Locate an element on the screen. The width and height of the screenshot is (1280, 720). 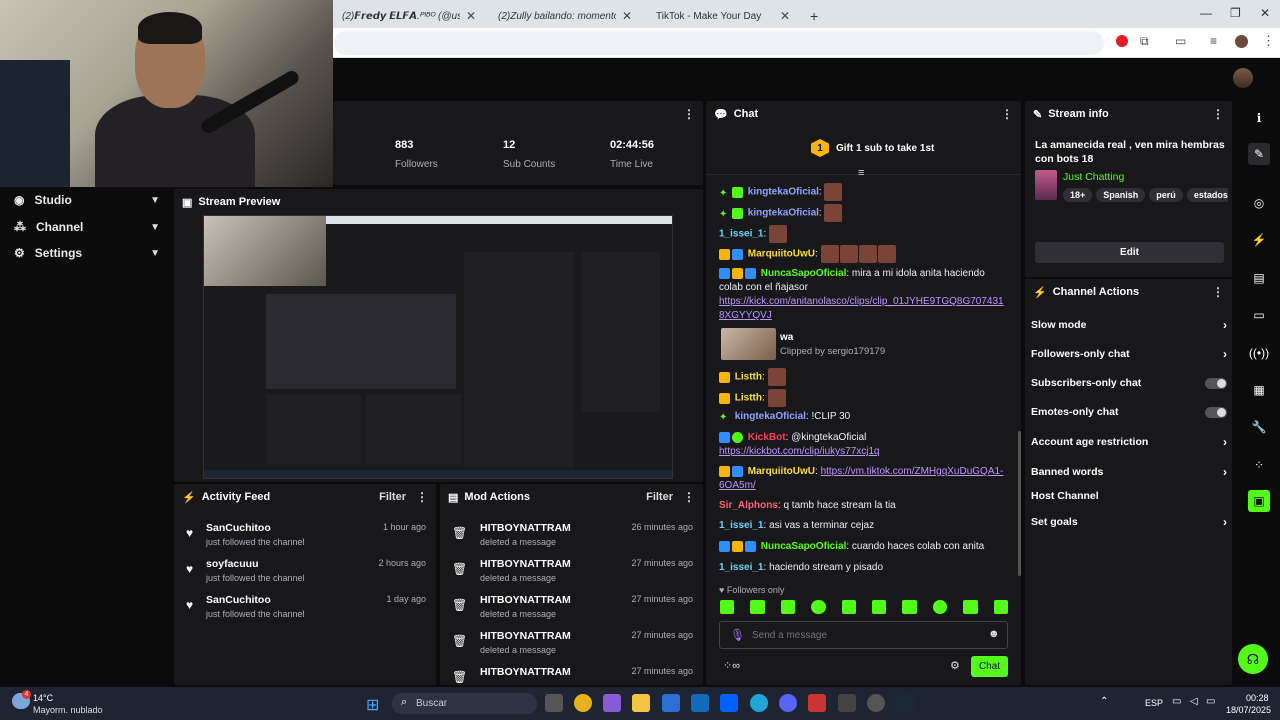
sidebar-item-channel: ⁂ Channel ▼ is located at coordinates (87, 227).